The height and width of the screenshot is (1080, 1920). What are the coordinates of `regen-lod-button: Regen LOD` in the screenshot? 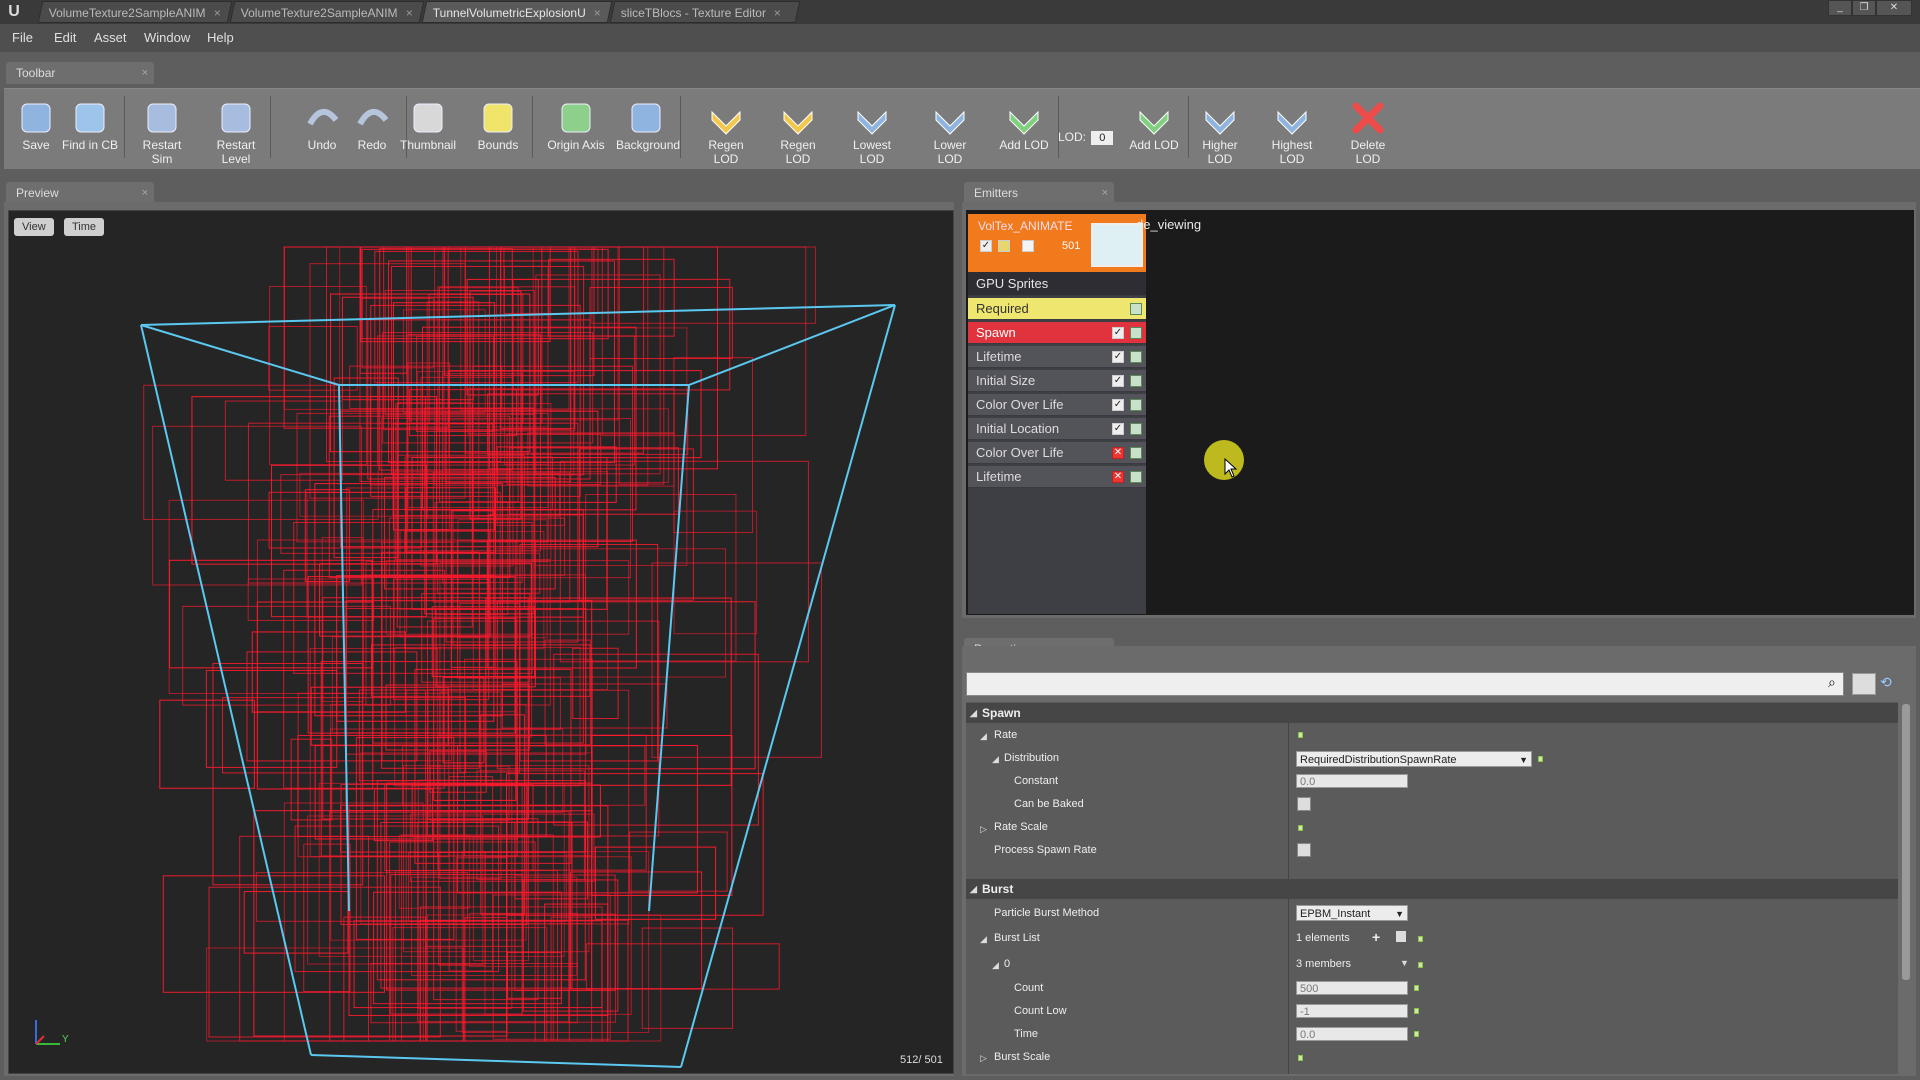 It's located at (726, 130).